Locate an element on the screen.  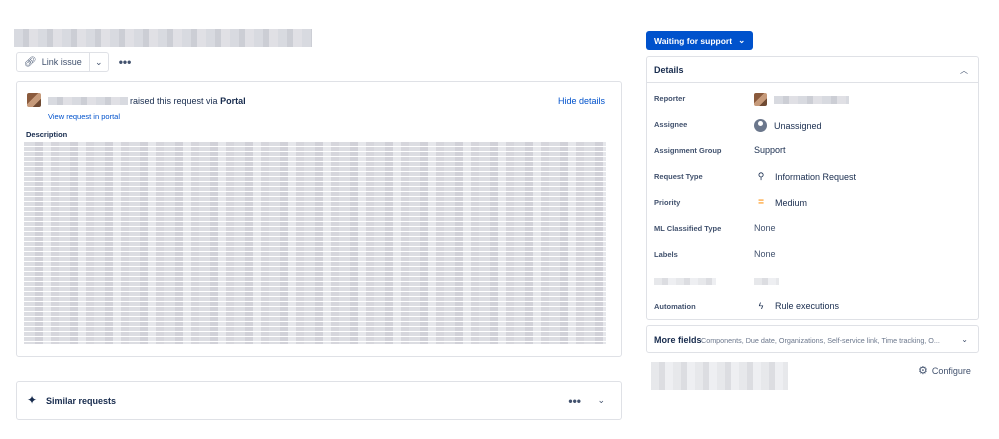
unassigned-user-icon is located at coordinates (760, 125).